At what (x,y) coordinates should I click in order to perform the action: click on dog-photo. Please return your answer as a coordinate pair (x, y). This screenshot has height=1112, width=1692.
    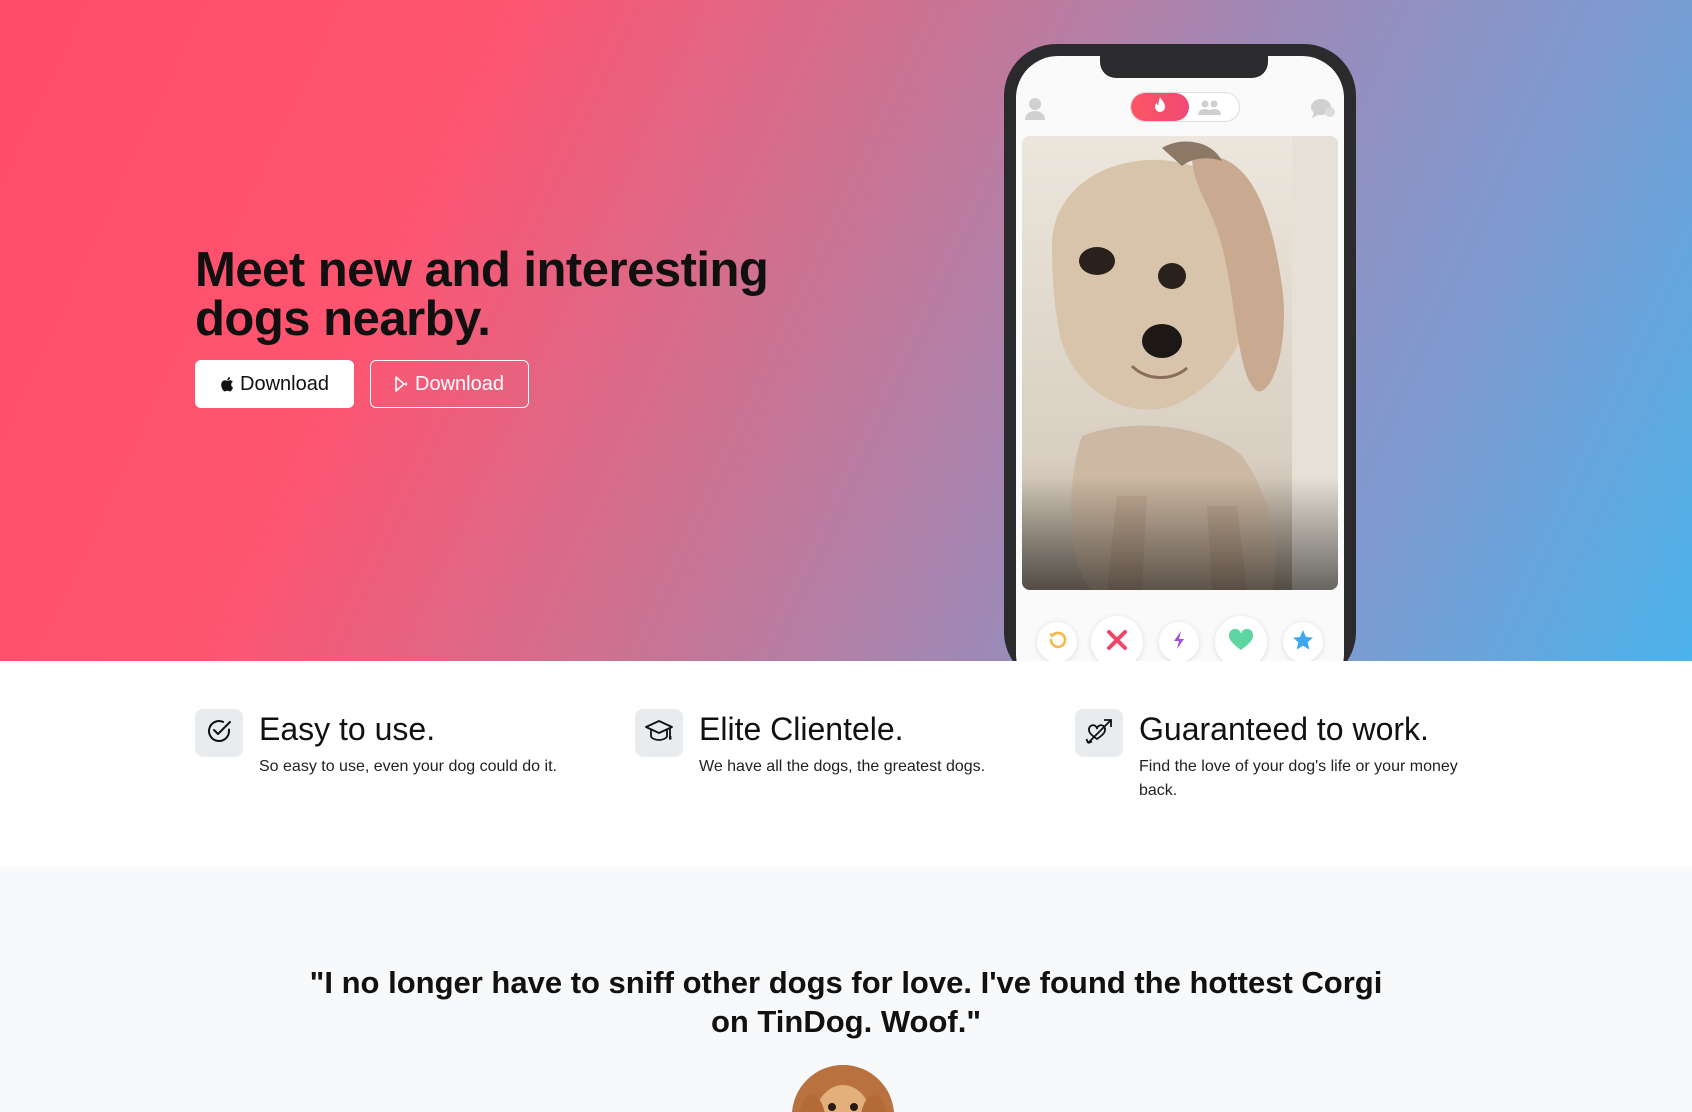
    Looking at the image, I should click on (1180, 363).